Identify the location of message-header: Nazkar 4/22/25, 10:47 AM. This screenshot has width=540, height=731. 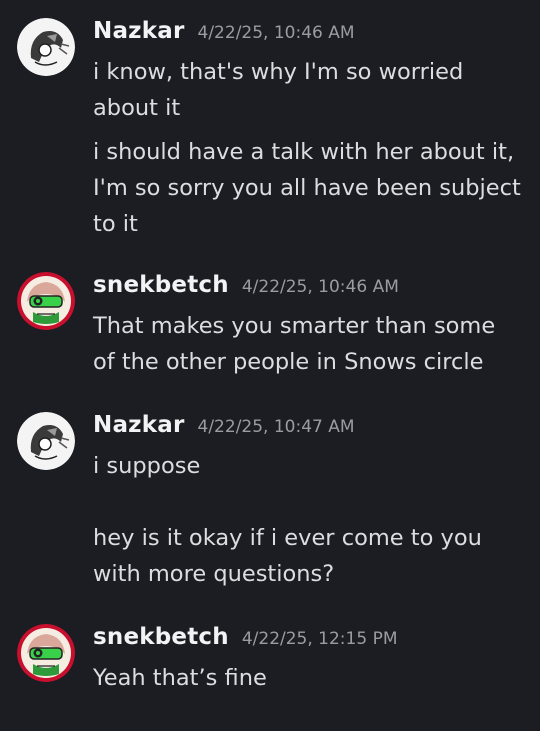
(224, 429).